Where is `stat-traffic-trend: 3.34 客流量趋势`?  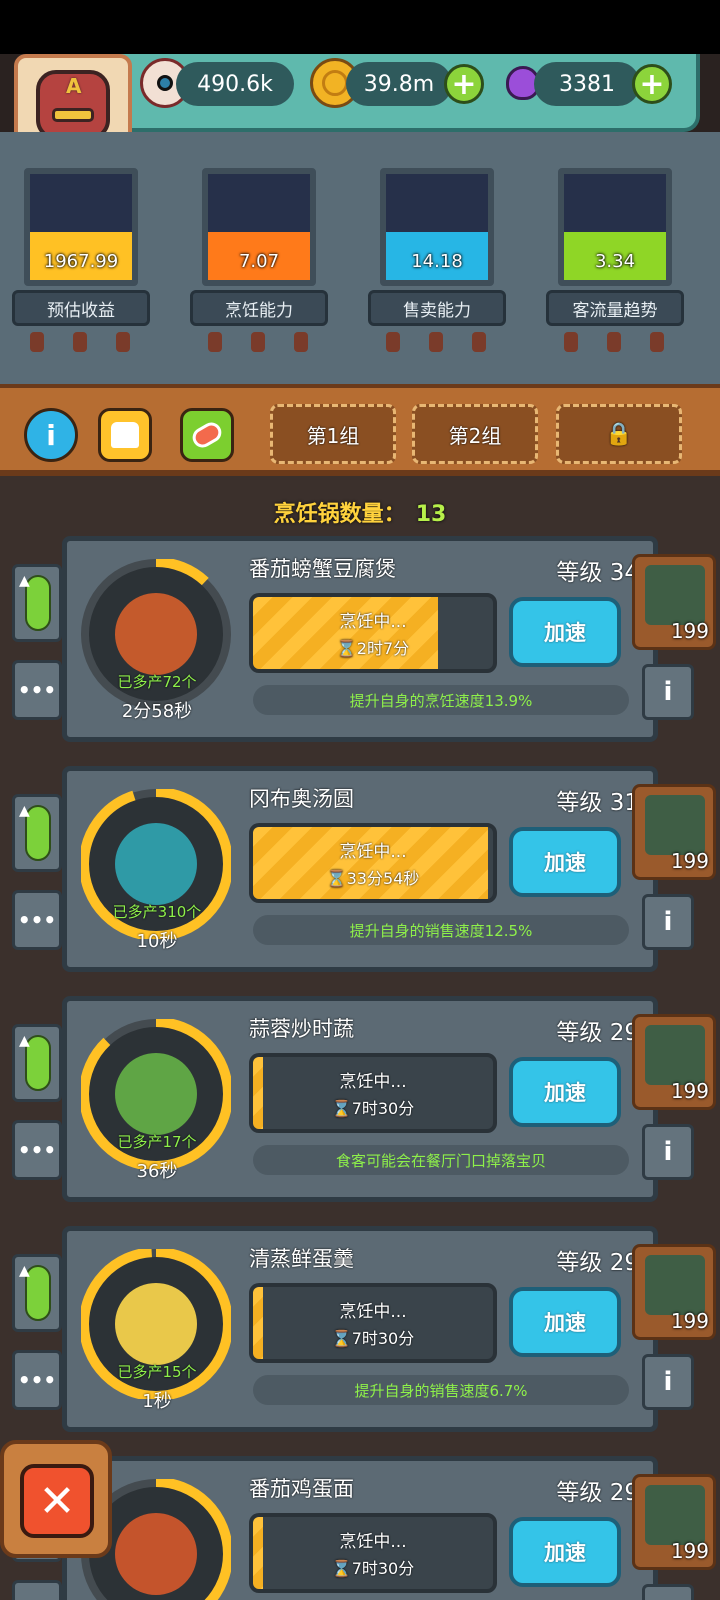
stat-traffic-trend: 3.34 客流量趋势 is located at coordinates (615, 250).